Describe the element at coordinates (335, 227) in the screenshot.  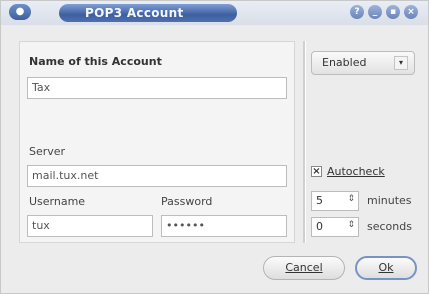
I see `seconds-spinbox: 0 ⇕` at that location.